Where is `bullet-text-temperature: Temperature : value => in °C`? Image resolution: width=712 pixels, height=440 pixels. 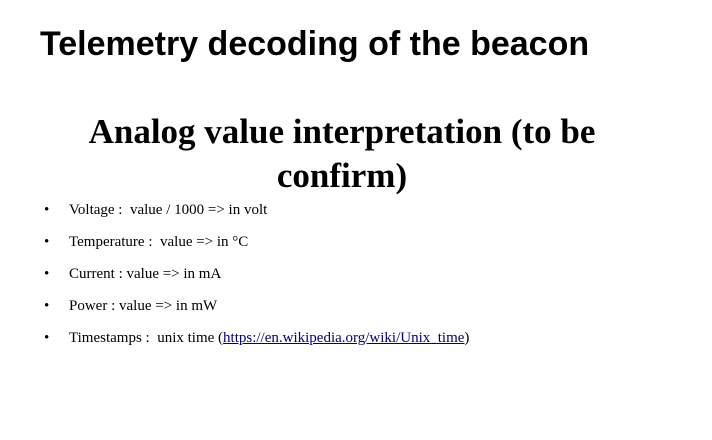 bullet-text-temperature: Temperature : value => in °C is located at coordinates (159, 241).